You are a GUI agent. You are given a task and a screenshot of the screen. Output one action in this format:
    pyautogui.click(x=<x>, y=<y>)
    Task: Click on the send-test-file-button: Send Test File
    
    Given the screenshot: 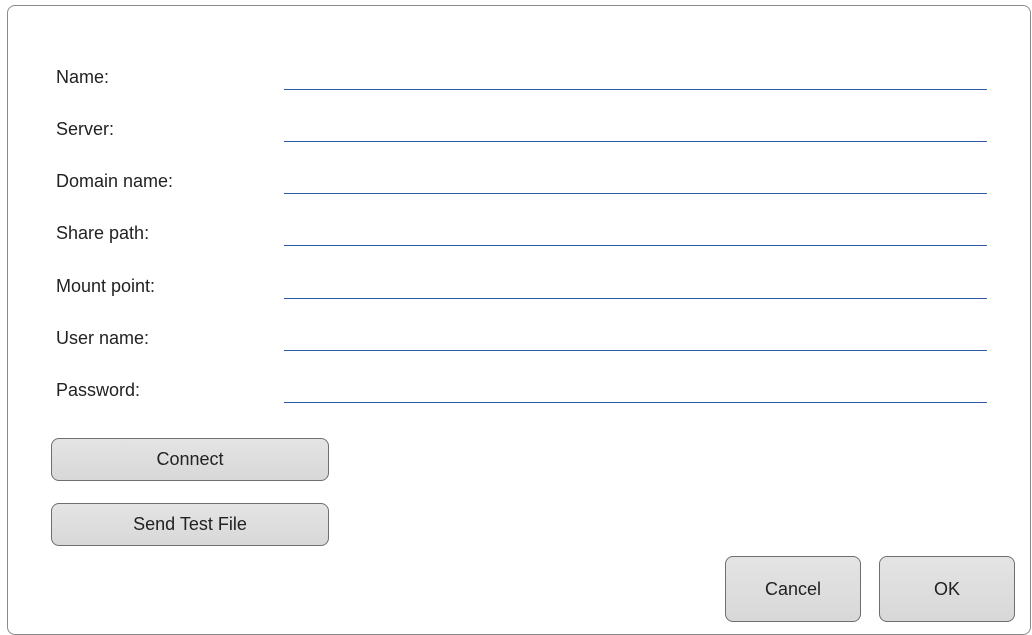 What is the action you would take?
    pyautogui.click(x=190, y=524)
    